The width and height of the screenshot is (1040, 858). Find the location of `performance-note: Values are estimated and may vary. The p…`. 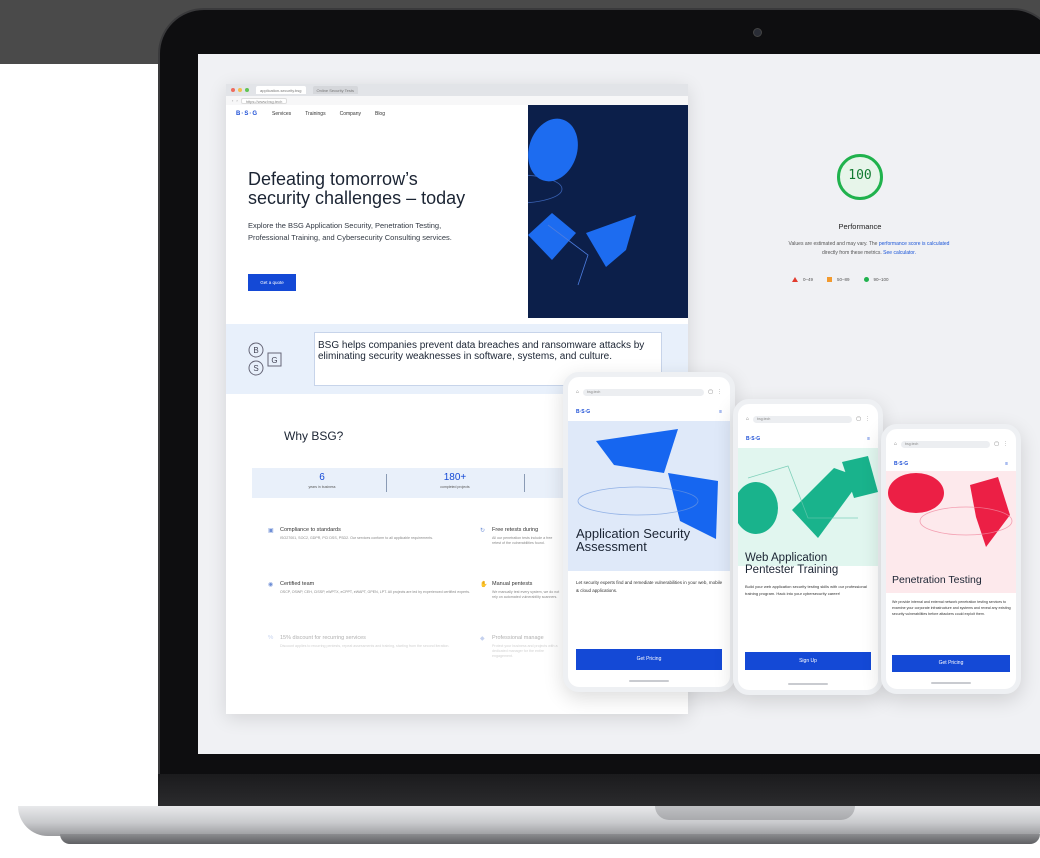

performance-note: Values are estimated and may vary. The p… is located at coordinates (869, 249).